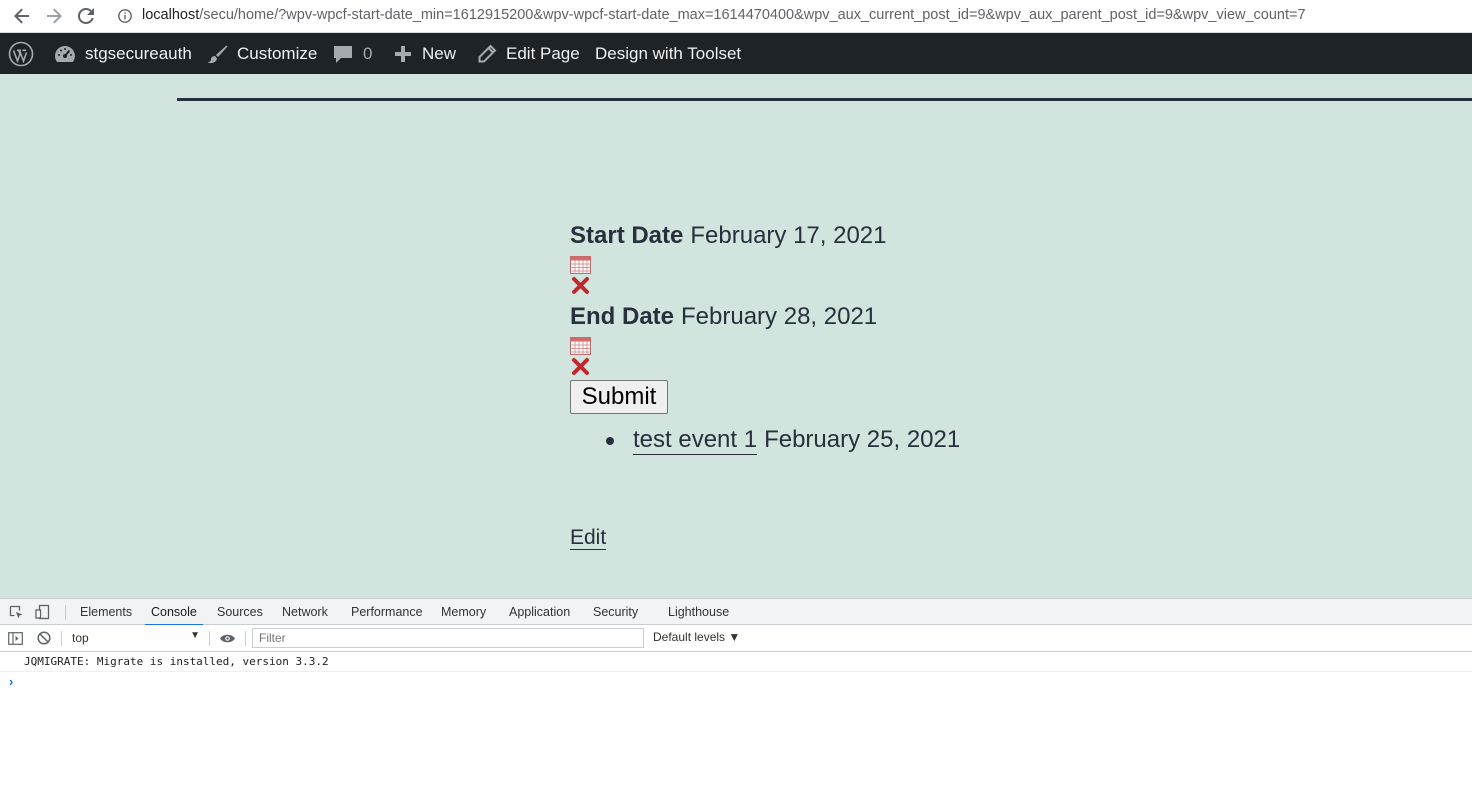  I want to click on tab-performance: Performance, so click(387, 612).